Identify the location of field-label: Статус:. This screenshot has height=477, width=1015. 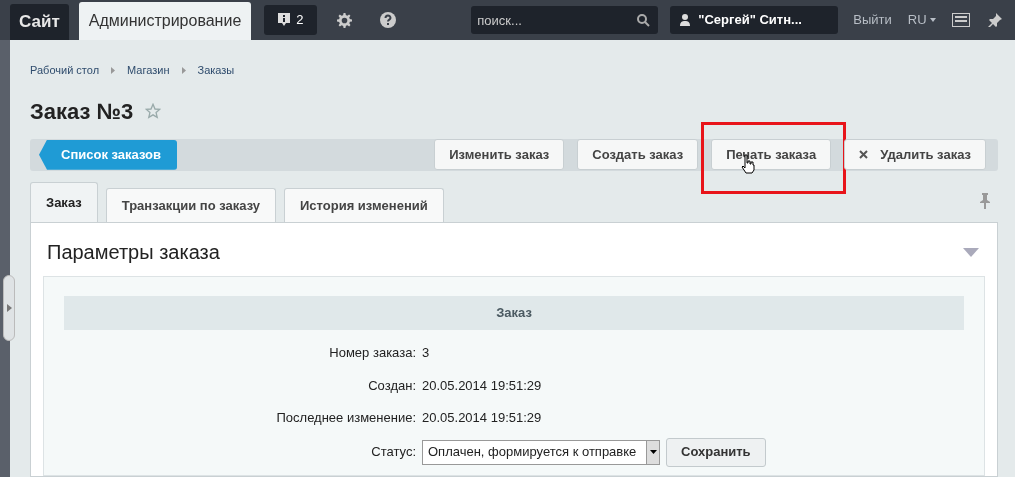
(393, 452).